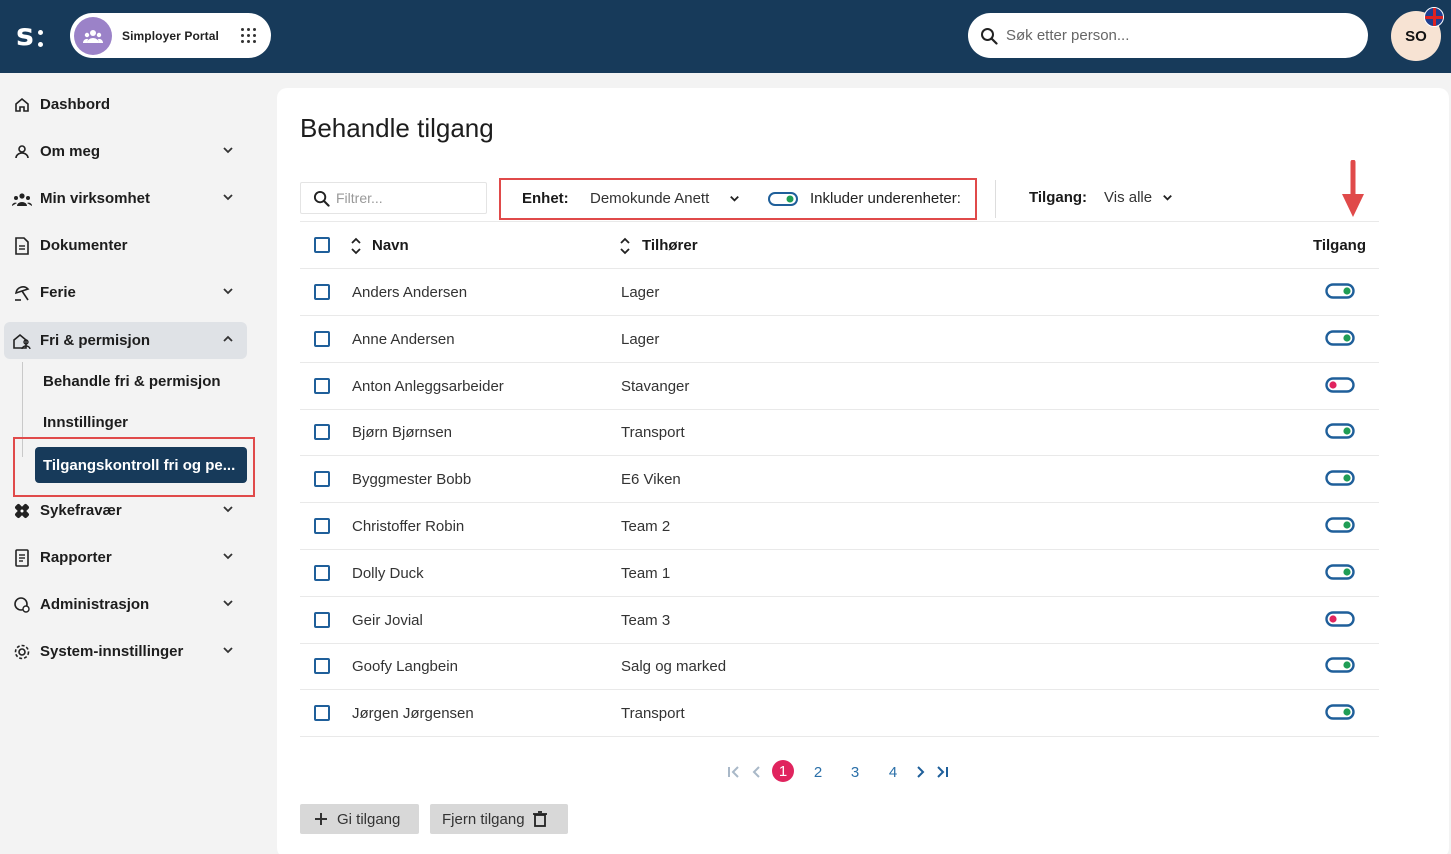  I want to click on page-button: 4, so click(893, 772).